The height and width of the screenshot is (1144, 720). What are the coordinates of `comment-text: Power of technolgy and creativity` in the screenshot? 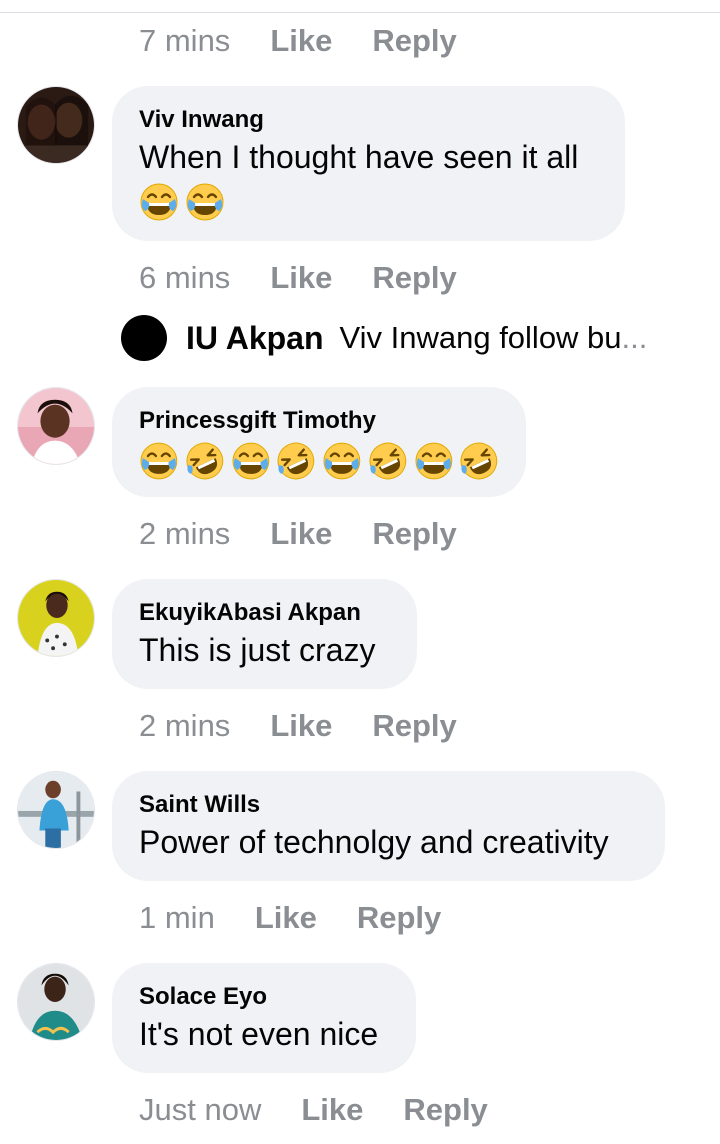 It's located at (374, 842).